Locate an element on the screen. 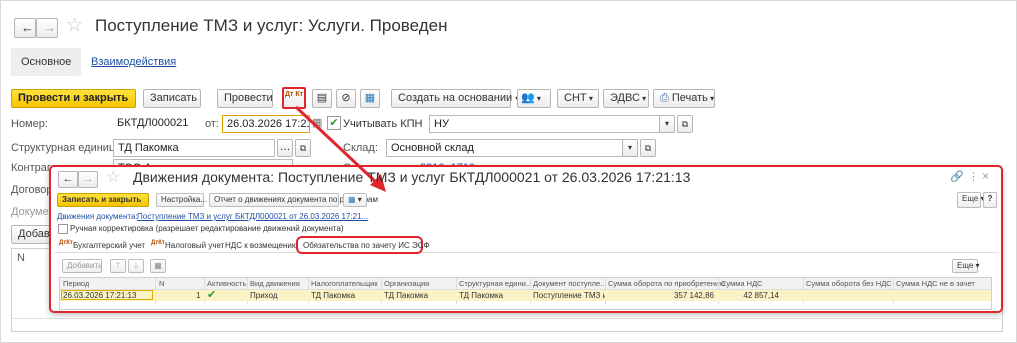 The image size is (1017, 343). print-label: Печать is located at coordinates (689, 98).